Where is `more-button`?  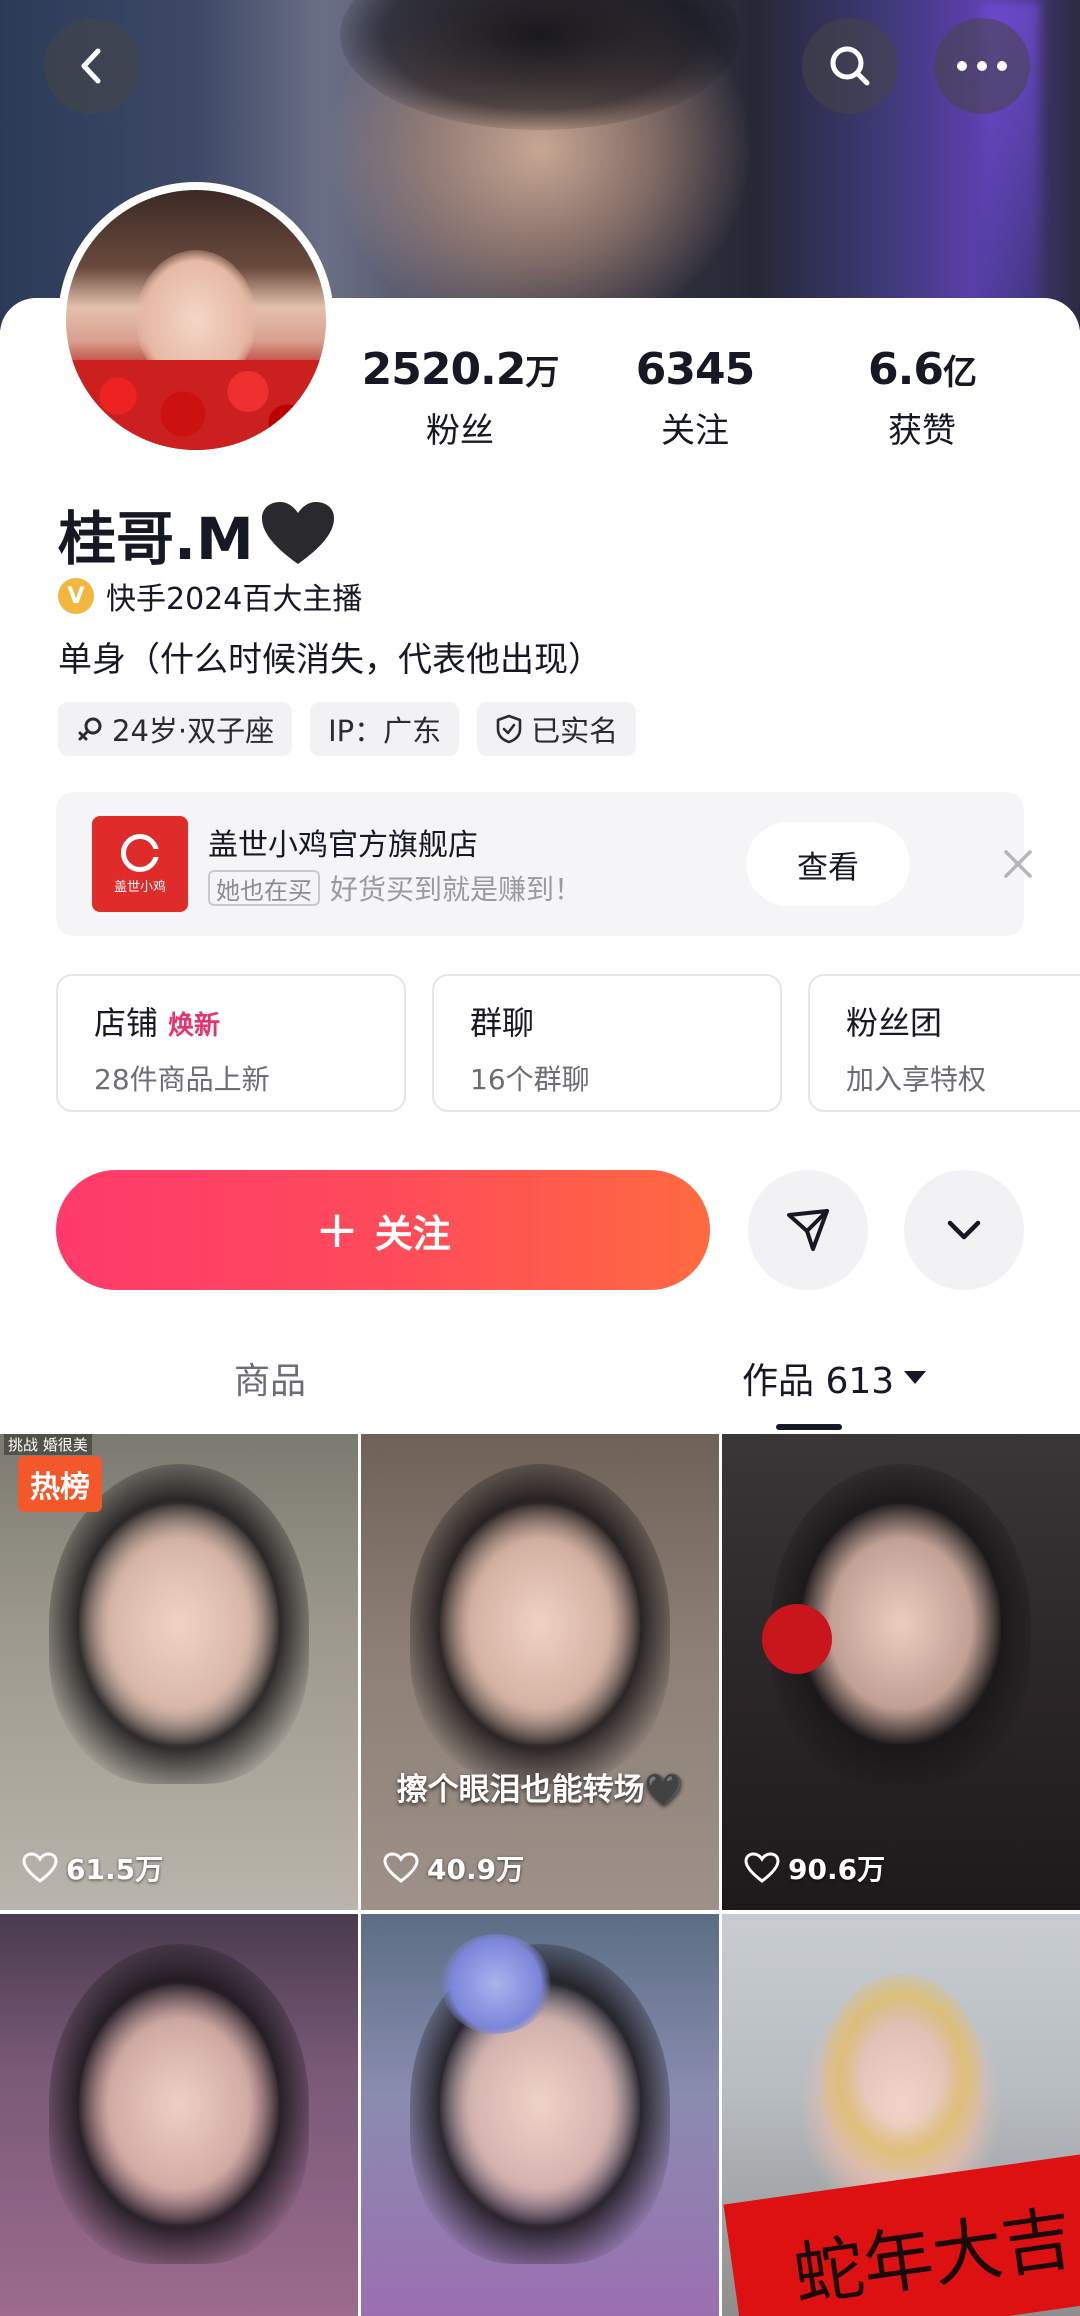 more-button is located at coordinates (982, 66).